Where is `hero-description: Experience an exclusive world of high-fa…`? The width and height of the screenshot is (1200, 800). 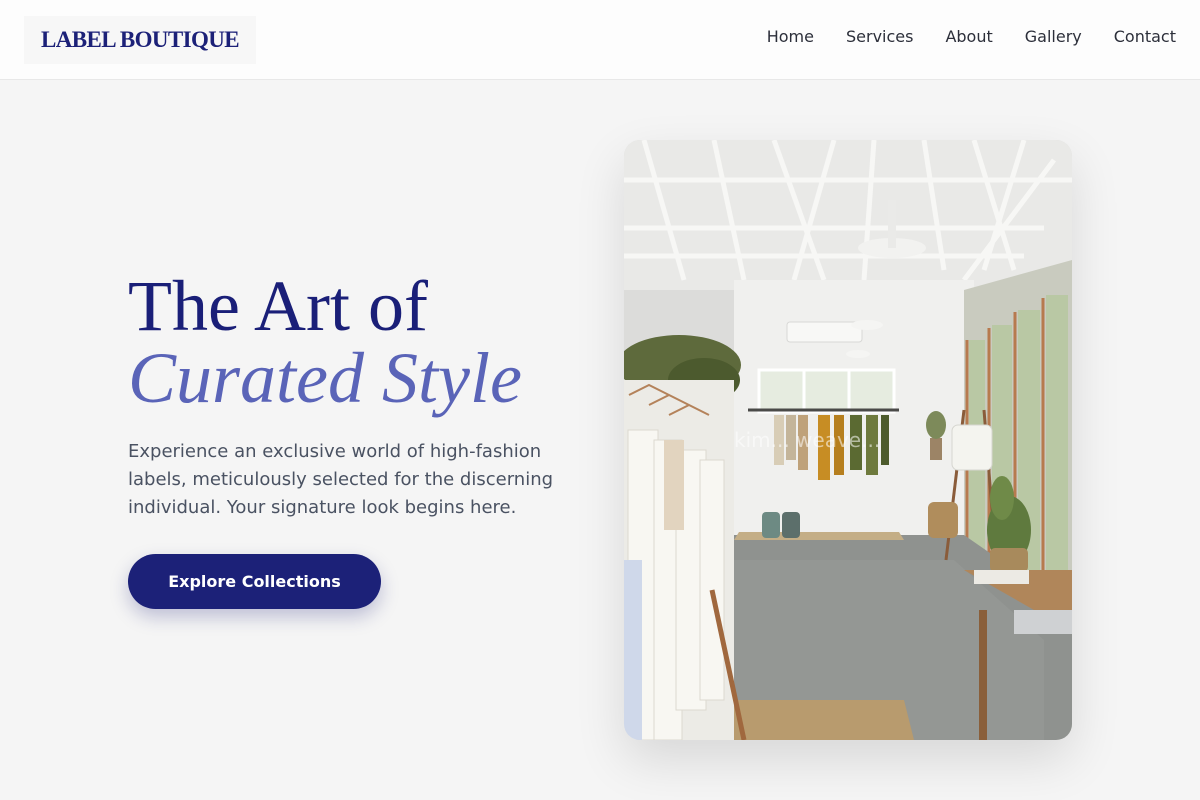 hero-description: Experience an exclusive world of high-fa… is located at coordinates (341, 479).